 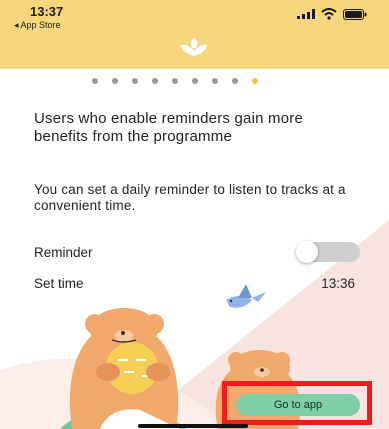 I want to click on page-indicator, so click(x=175, y=81).